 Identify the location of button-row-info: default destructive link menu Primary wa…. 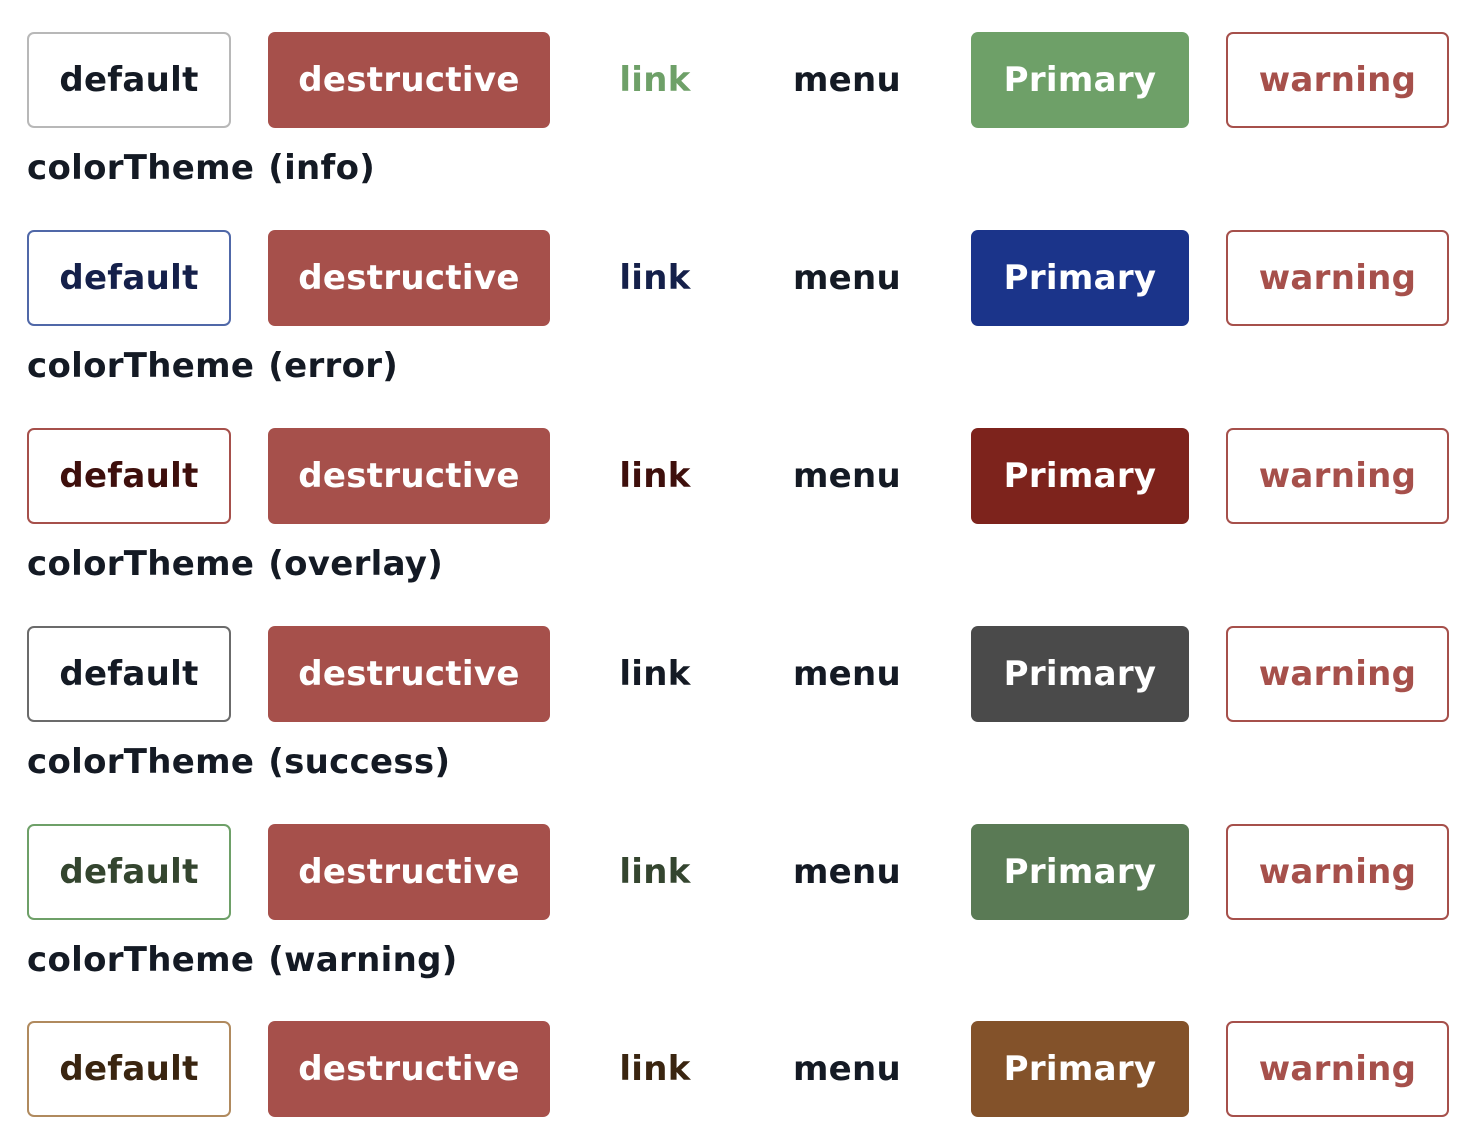
(740, 278).